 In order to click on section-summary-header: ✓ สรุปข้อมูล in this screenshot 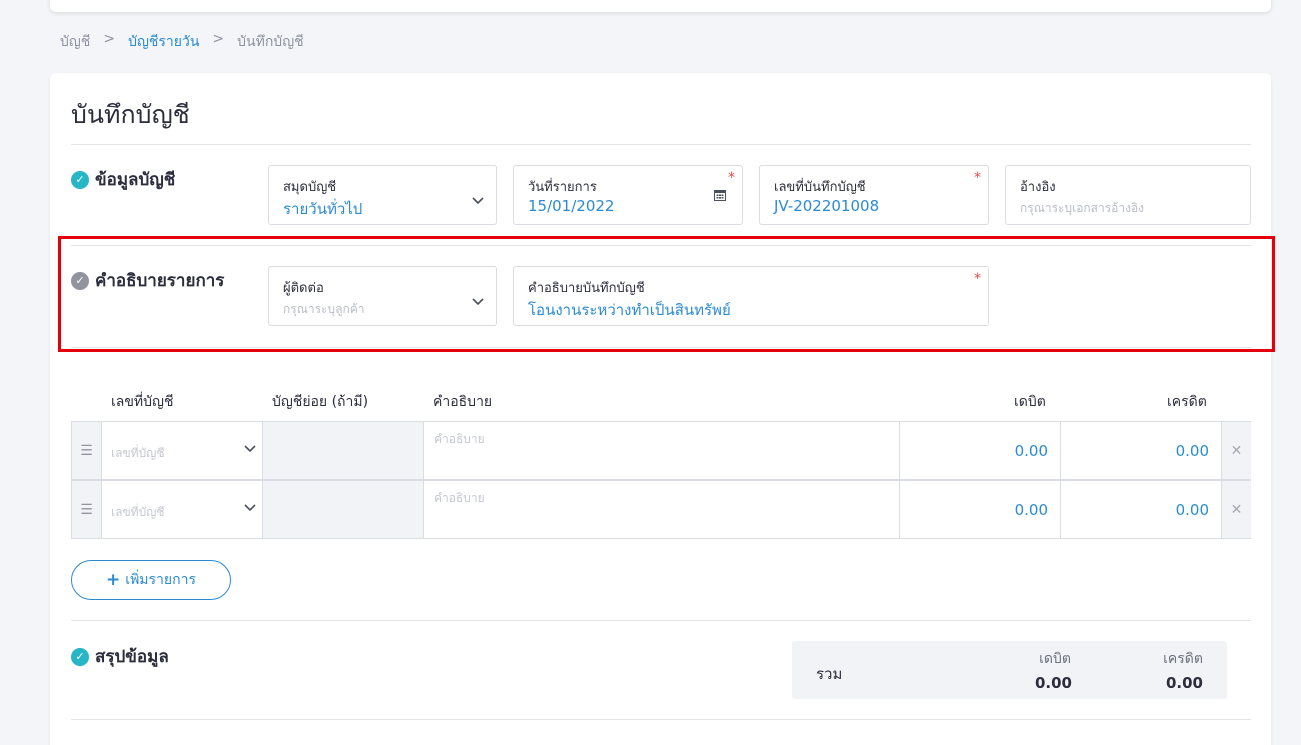, I will do `click(120, 656)`.